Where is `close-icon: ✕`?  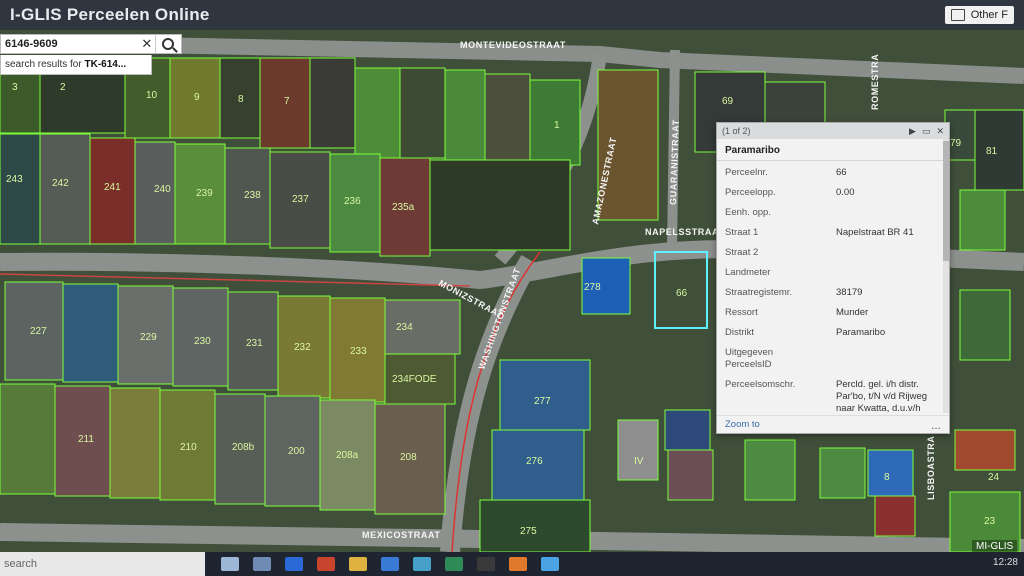
close-icon: ✕ is located at coordinates (940, 131).